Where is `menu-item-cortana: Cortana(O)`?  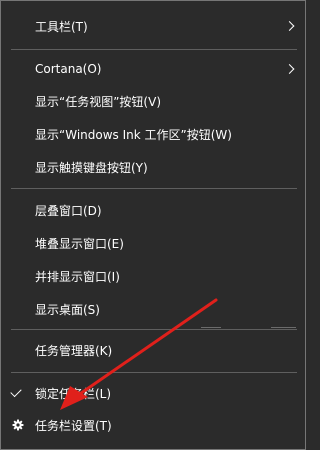 menu-item-cortana: Cortana(O) is located at coordinates (153, 69).